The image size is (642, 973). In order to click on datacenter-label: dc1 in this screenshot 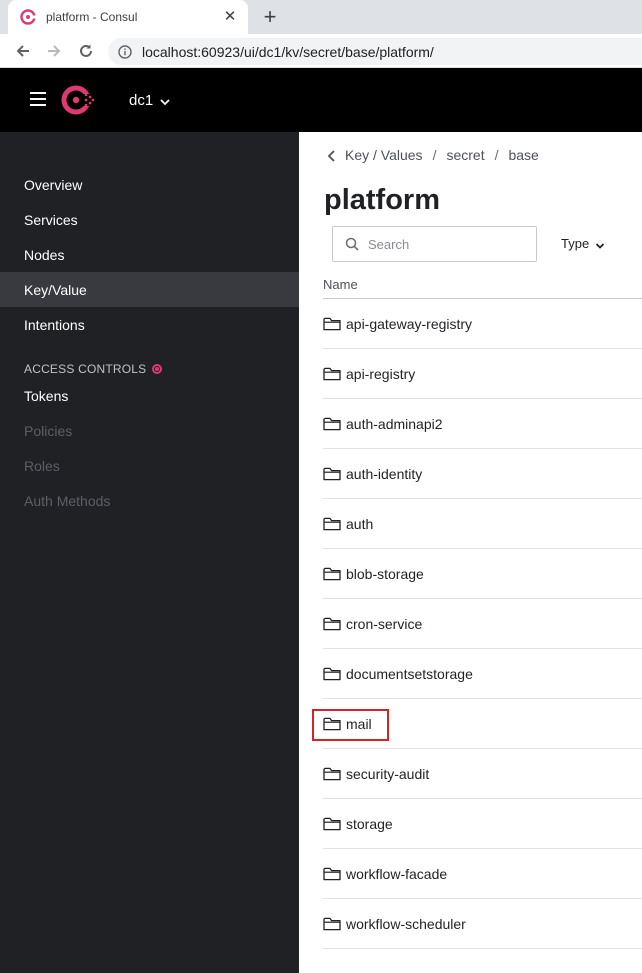, I will do `click(141, 100)`.